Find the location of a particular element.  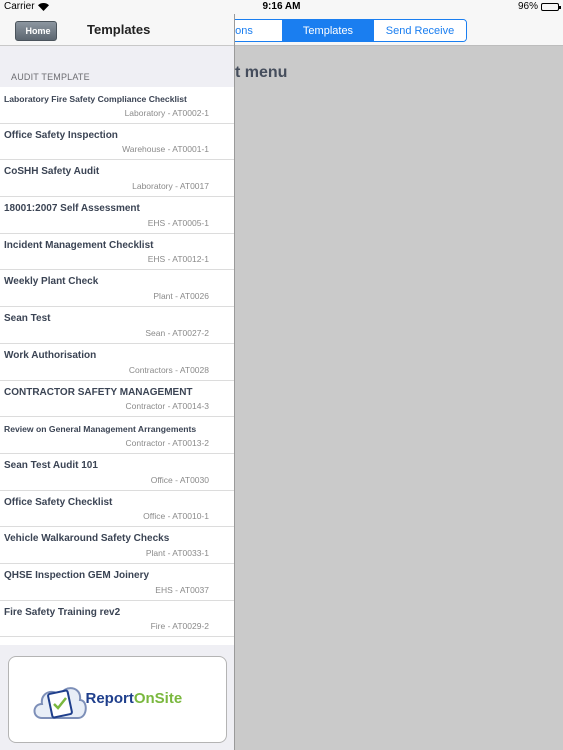

template-title: Work Authorisation is located at coordinates (50, 355).